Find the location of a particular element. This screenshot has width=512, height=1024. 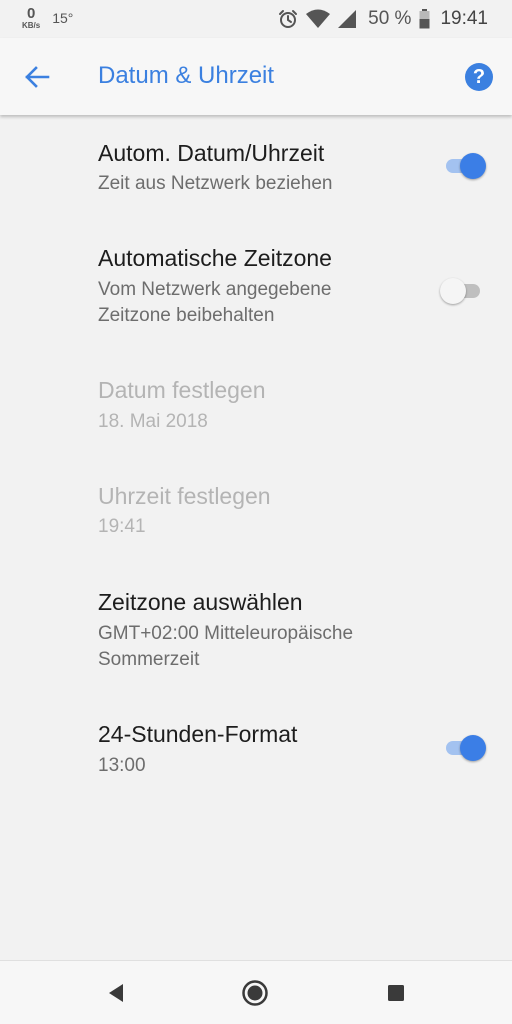

home-circle-icon is located at coordinates (255, 993).